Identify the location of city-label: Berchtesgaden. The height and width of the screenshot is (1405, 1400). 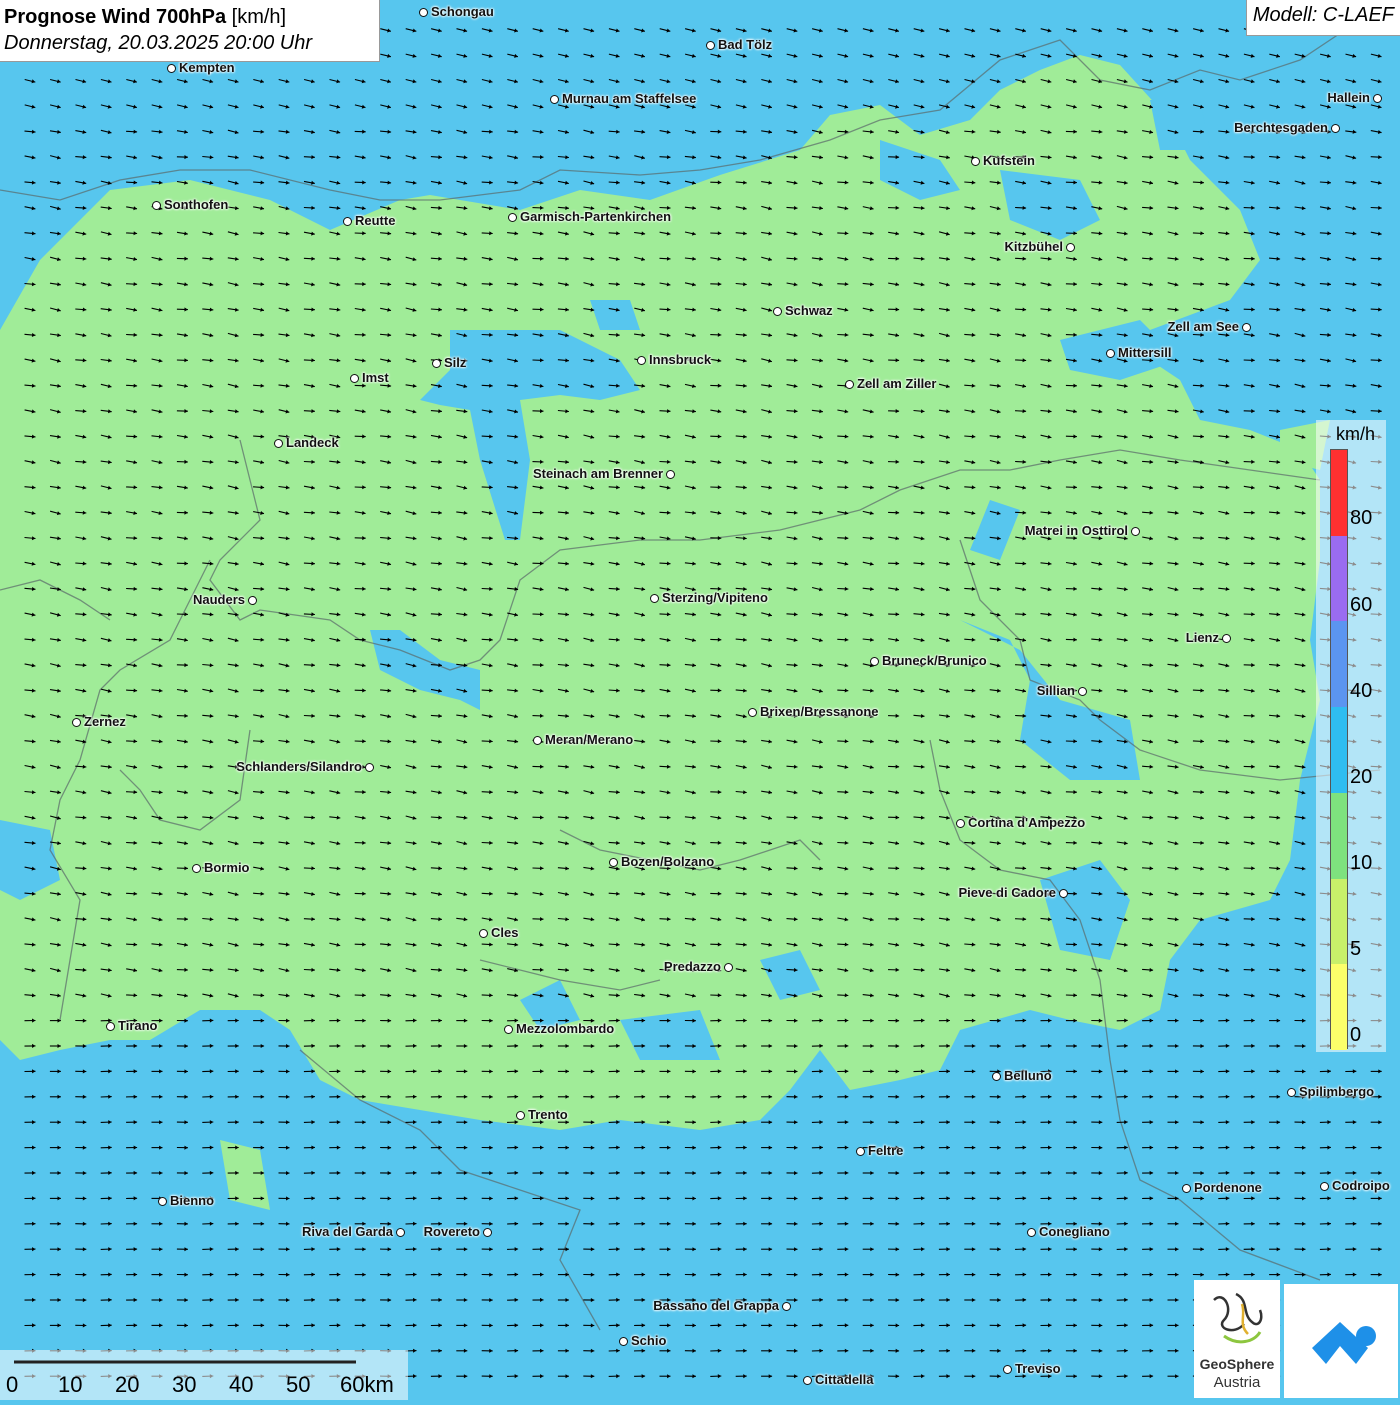
(1281, 127).